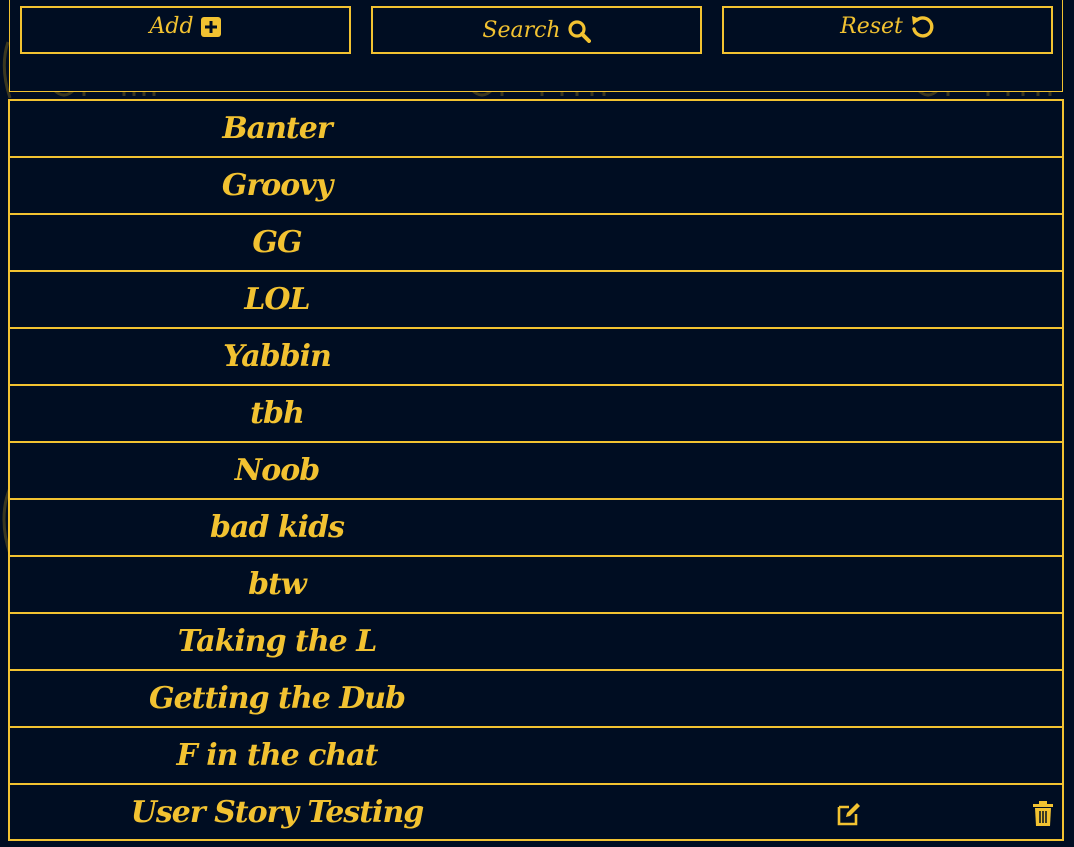  Describe the element at coordinates (277, 185) in the screenshot. I see `list-item-label: Groovy` at that location.